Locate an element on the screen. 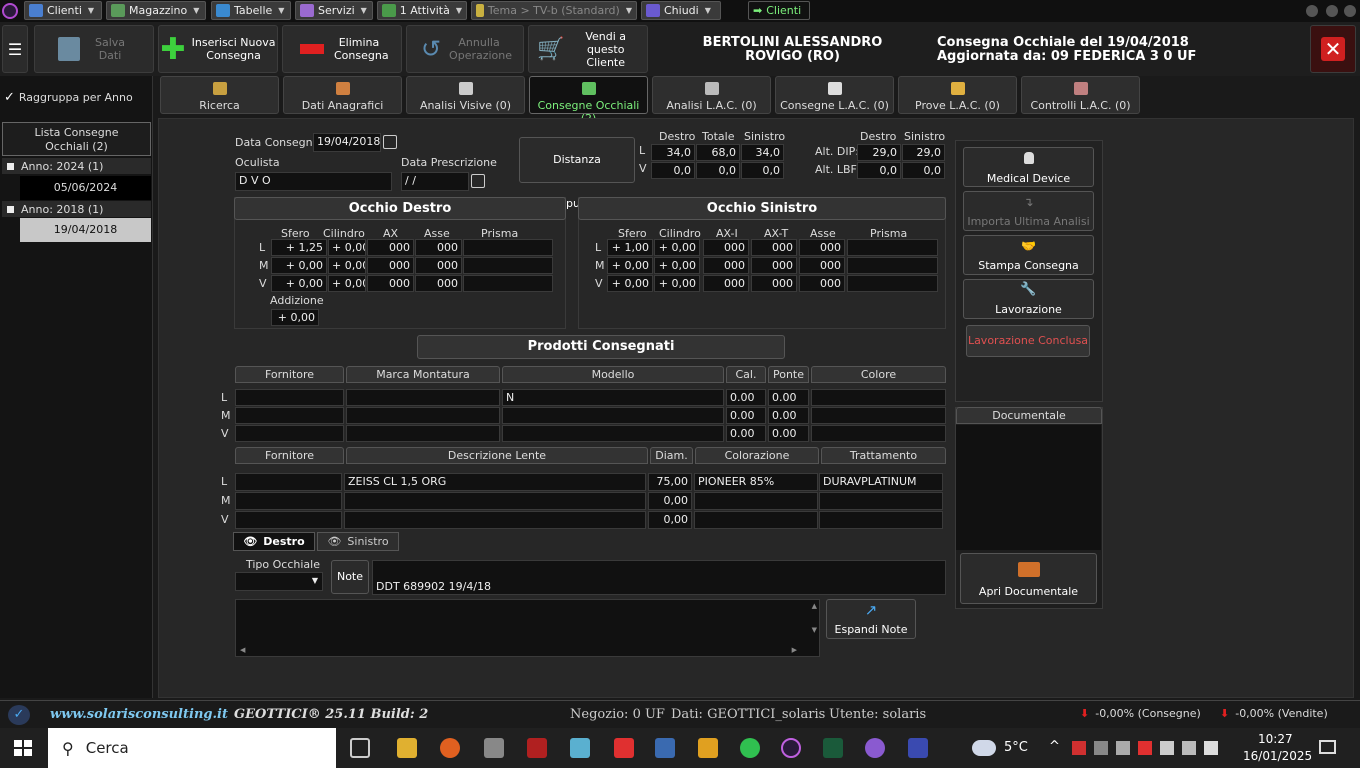 The image size is (1360, 768). apri-documentale-button: Apri Documentale is located at coordinates (1028, 578).